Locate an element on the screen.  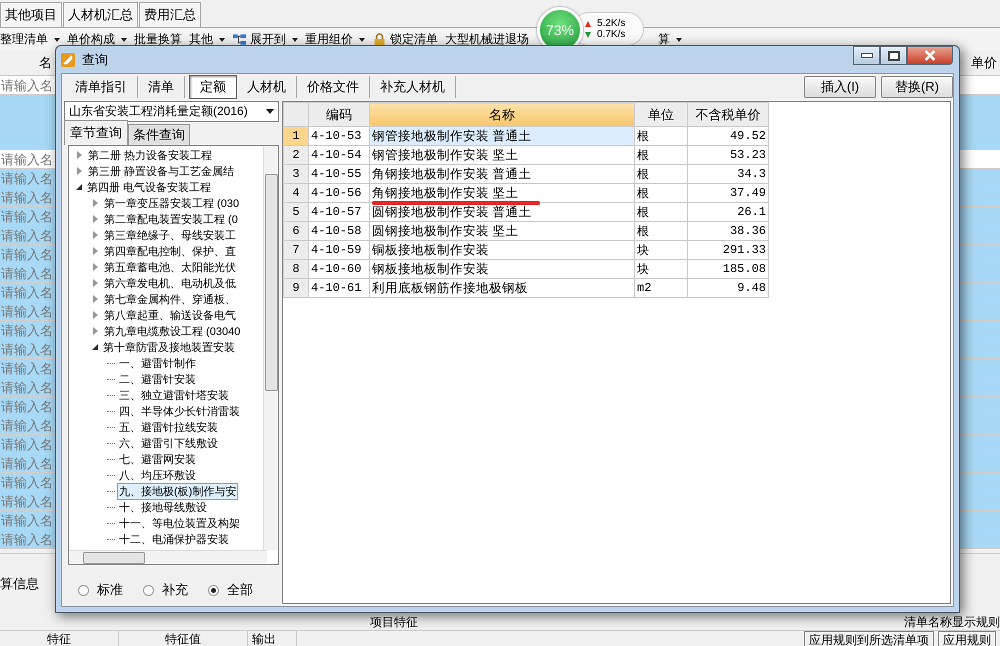
close-button is located at coordinates (930, 55).